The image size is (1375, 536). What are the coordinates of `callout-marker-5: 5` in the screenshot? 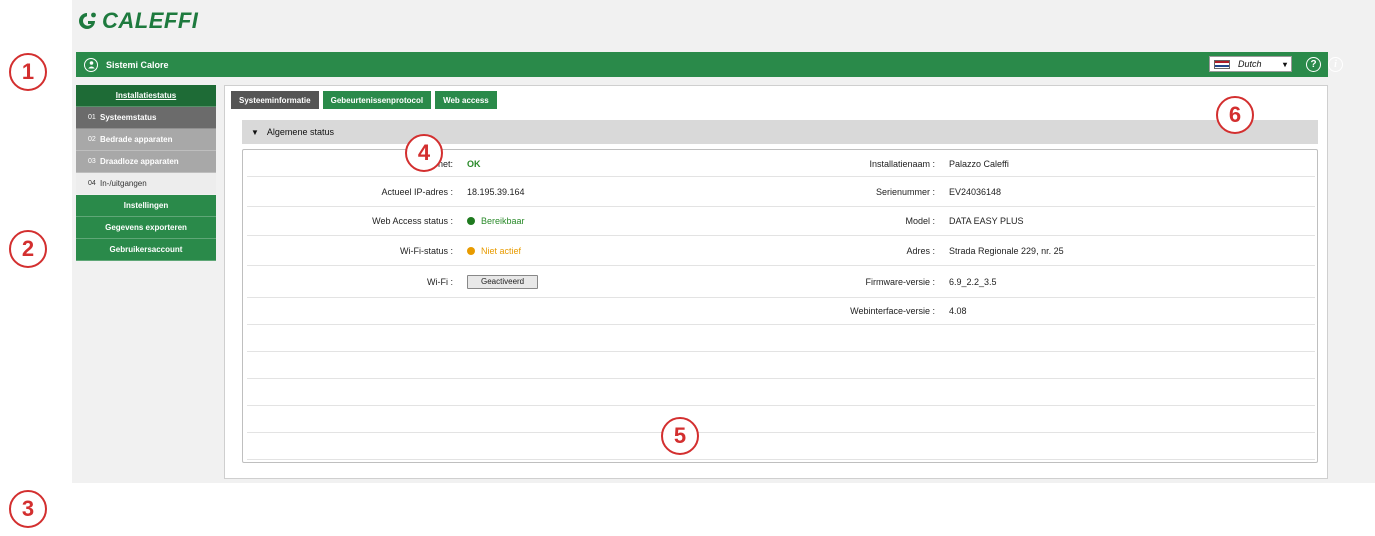 It's located at (680, 436).